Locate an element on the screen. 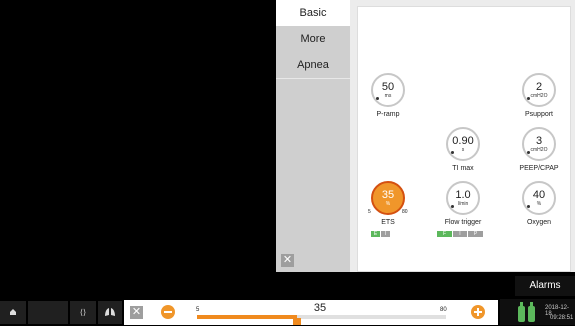  knob-value: 2 is located at coordinates (539, 87).